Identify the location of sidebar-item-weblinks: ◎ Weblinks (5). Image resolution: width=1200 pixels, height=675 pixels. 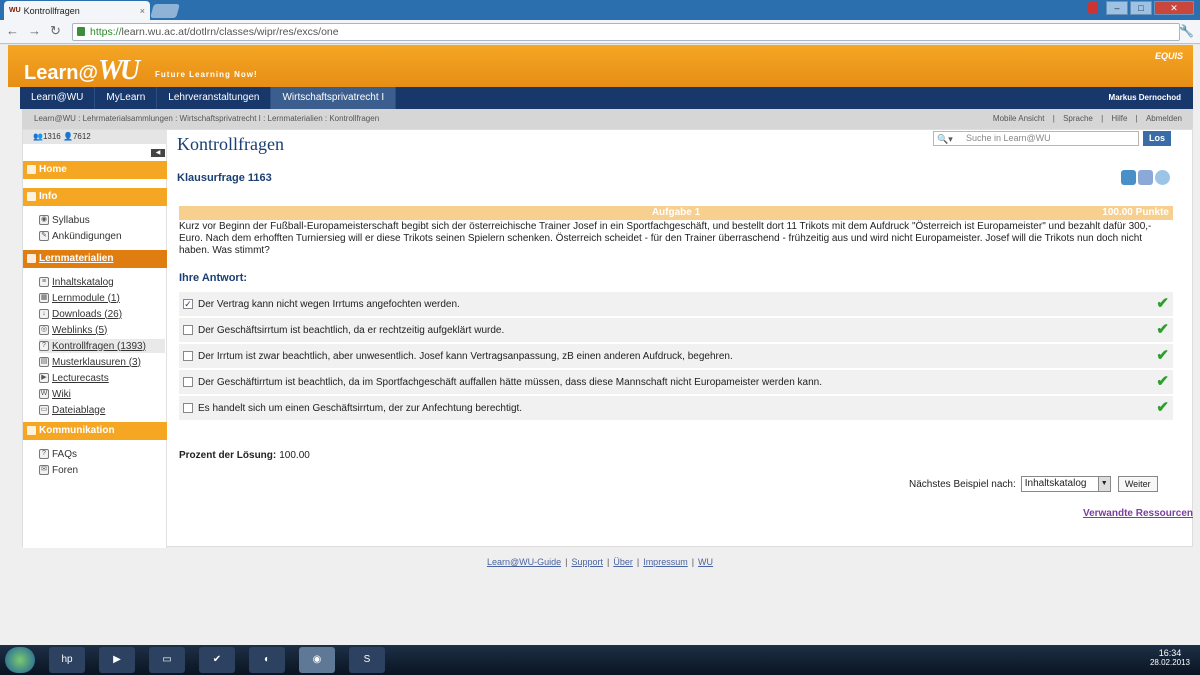
(73, 330).